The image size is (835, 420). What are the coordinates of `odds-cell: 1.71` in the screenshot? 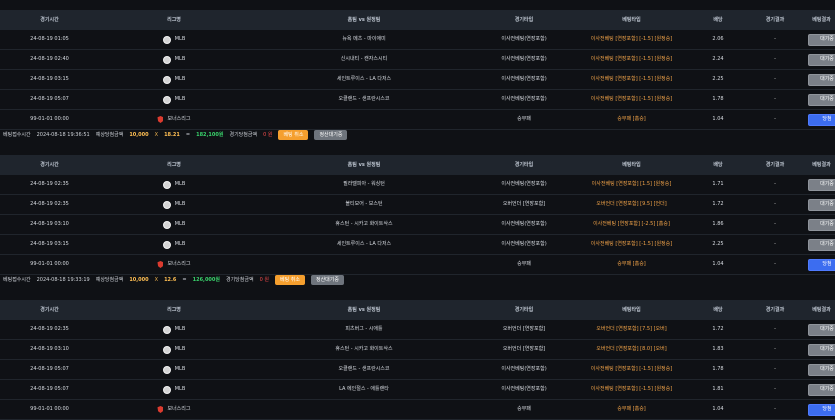 It's located at (718, 184).